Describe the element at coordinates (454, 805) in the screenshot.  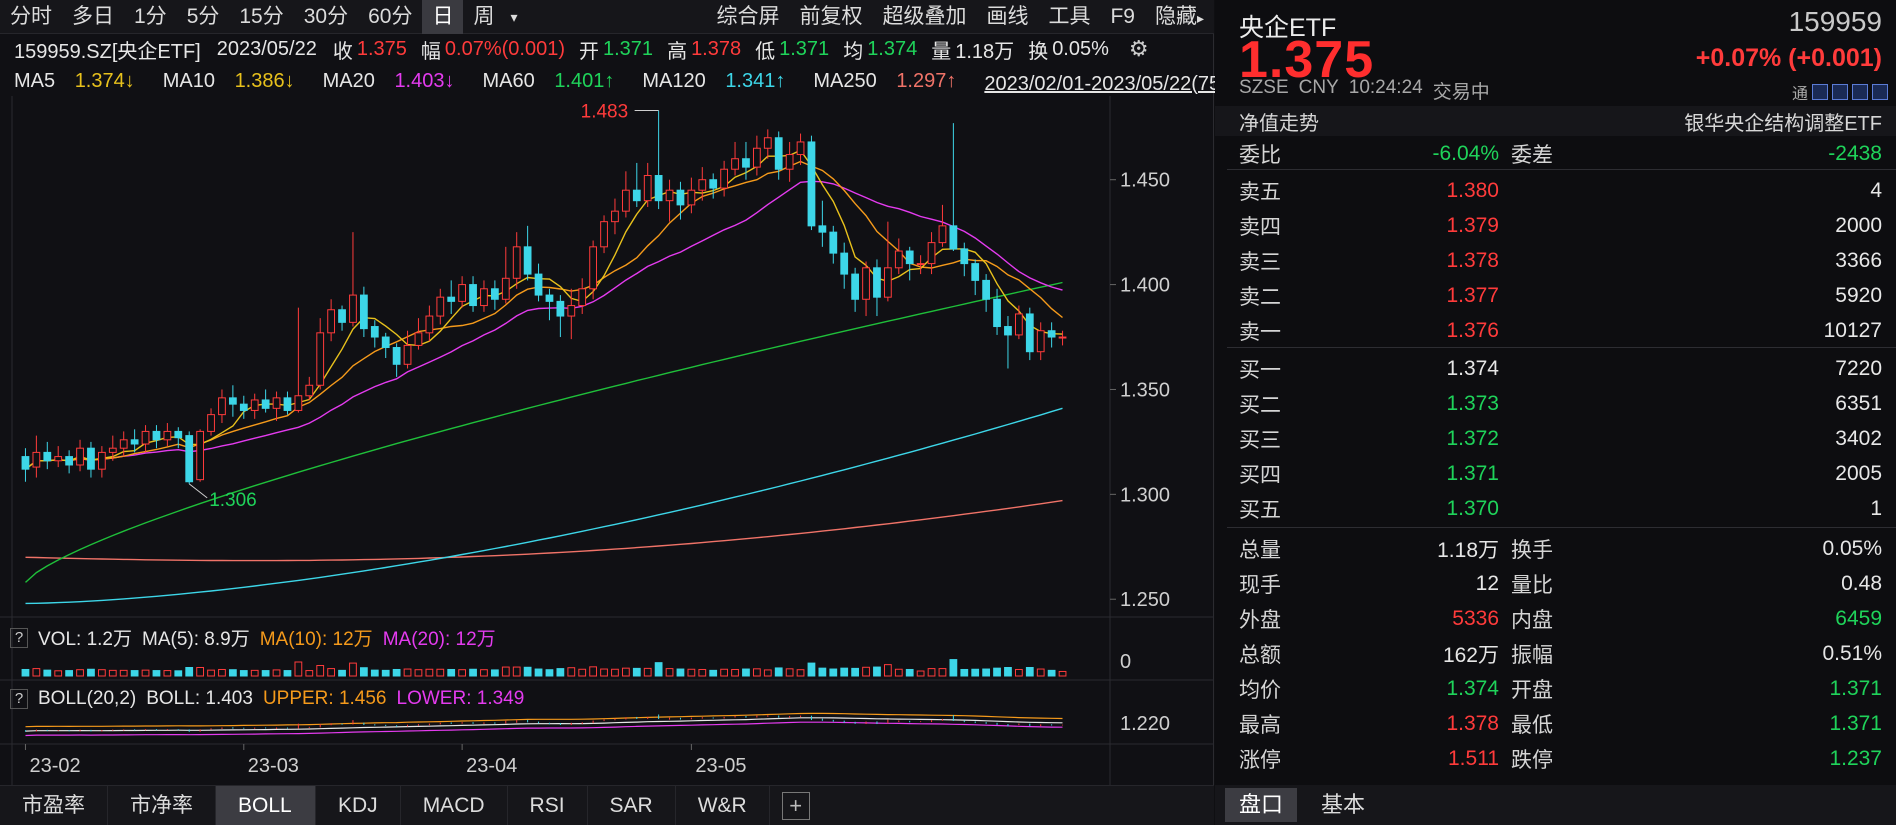
I see `tab-macd: MACD` at that location.